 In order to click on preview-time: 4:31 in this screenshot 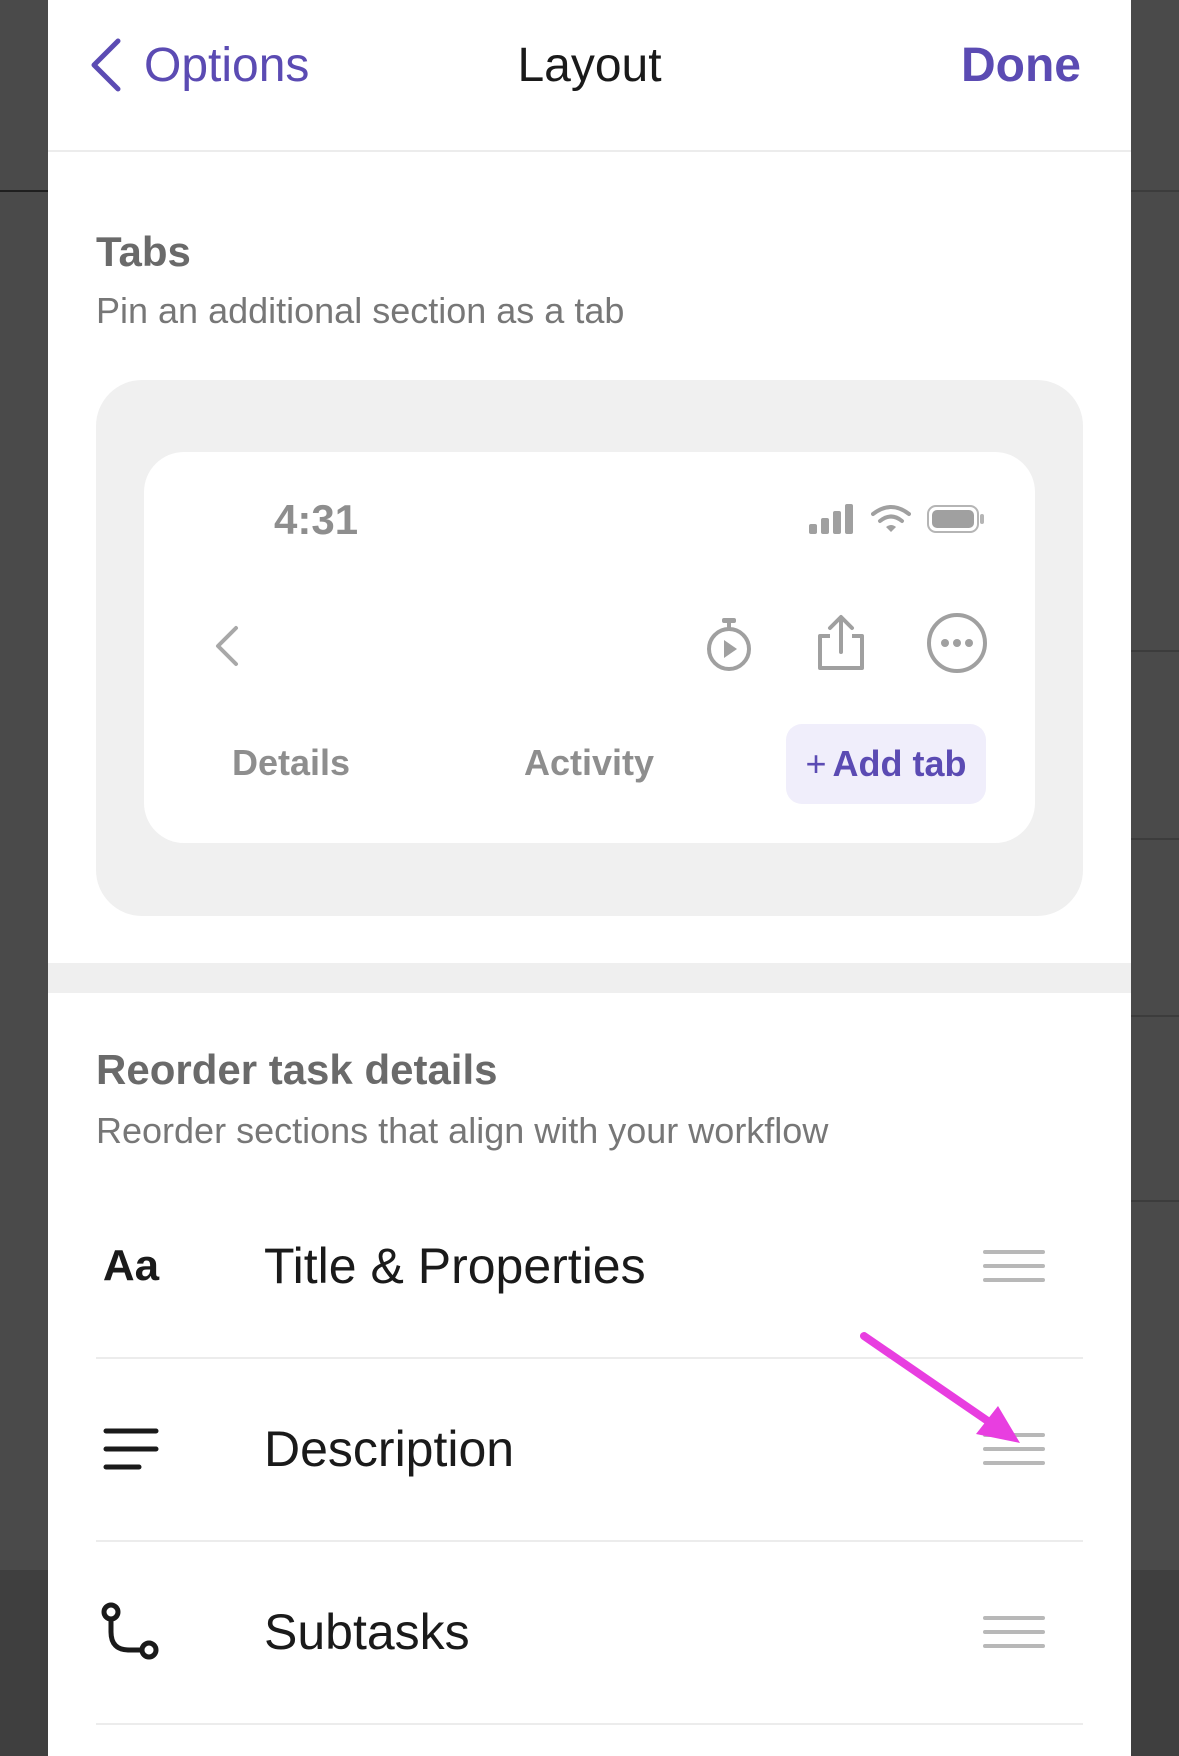, I will do `click(316, 519)`.